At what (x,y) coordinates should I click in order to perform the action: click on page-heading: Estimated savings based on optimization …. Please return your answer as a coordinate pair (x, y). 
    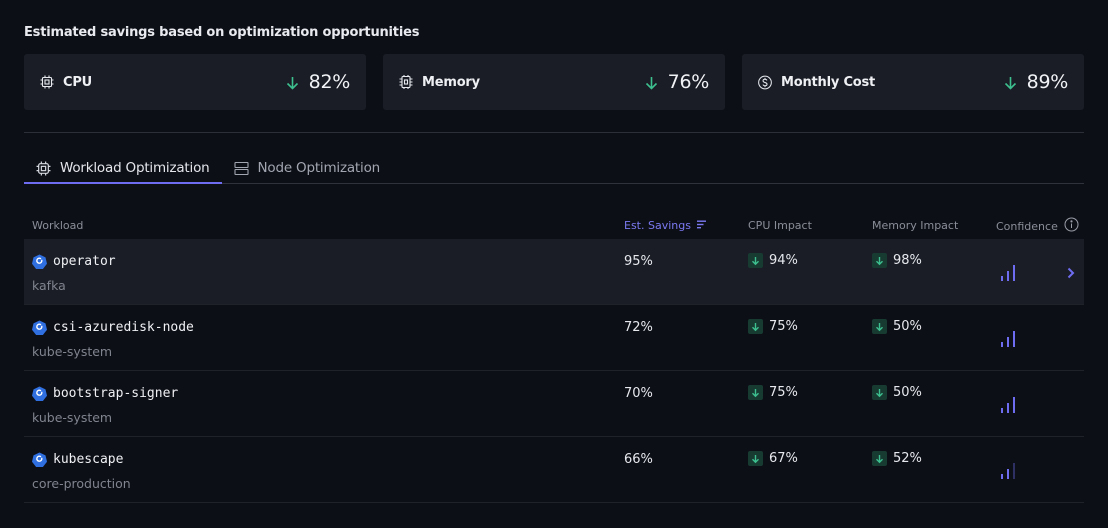
    Looking at the image, I should click on (222, 32).